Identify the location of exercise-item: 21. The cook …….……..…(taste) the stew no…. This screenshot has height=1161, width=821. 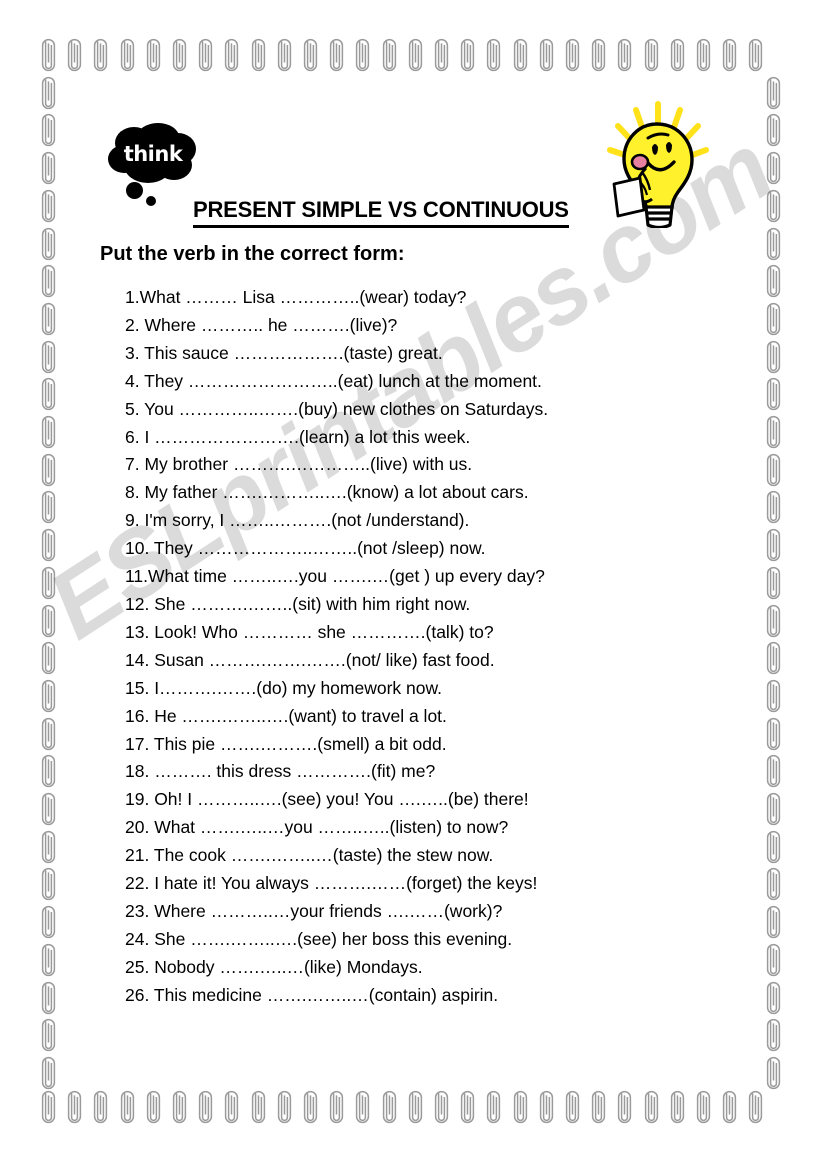
(309, 855).